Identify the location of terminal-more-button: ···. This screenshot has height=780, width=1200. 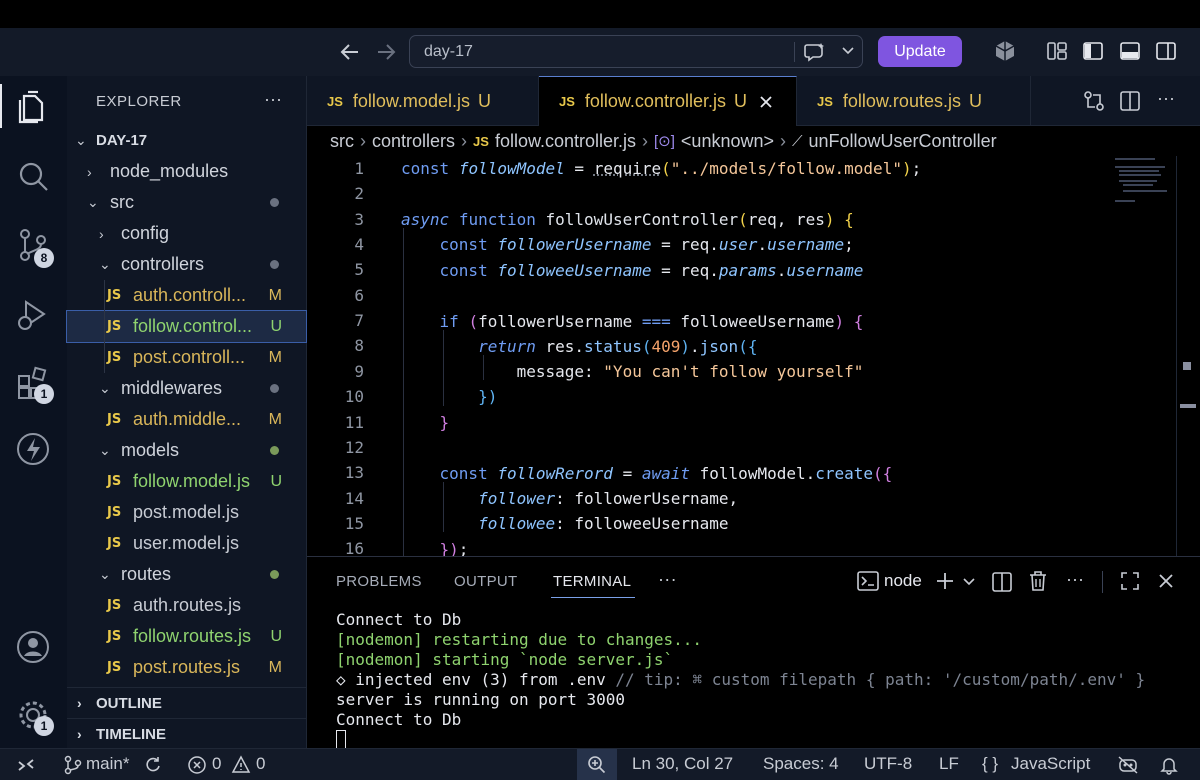
(1075, 579).